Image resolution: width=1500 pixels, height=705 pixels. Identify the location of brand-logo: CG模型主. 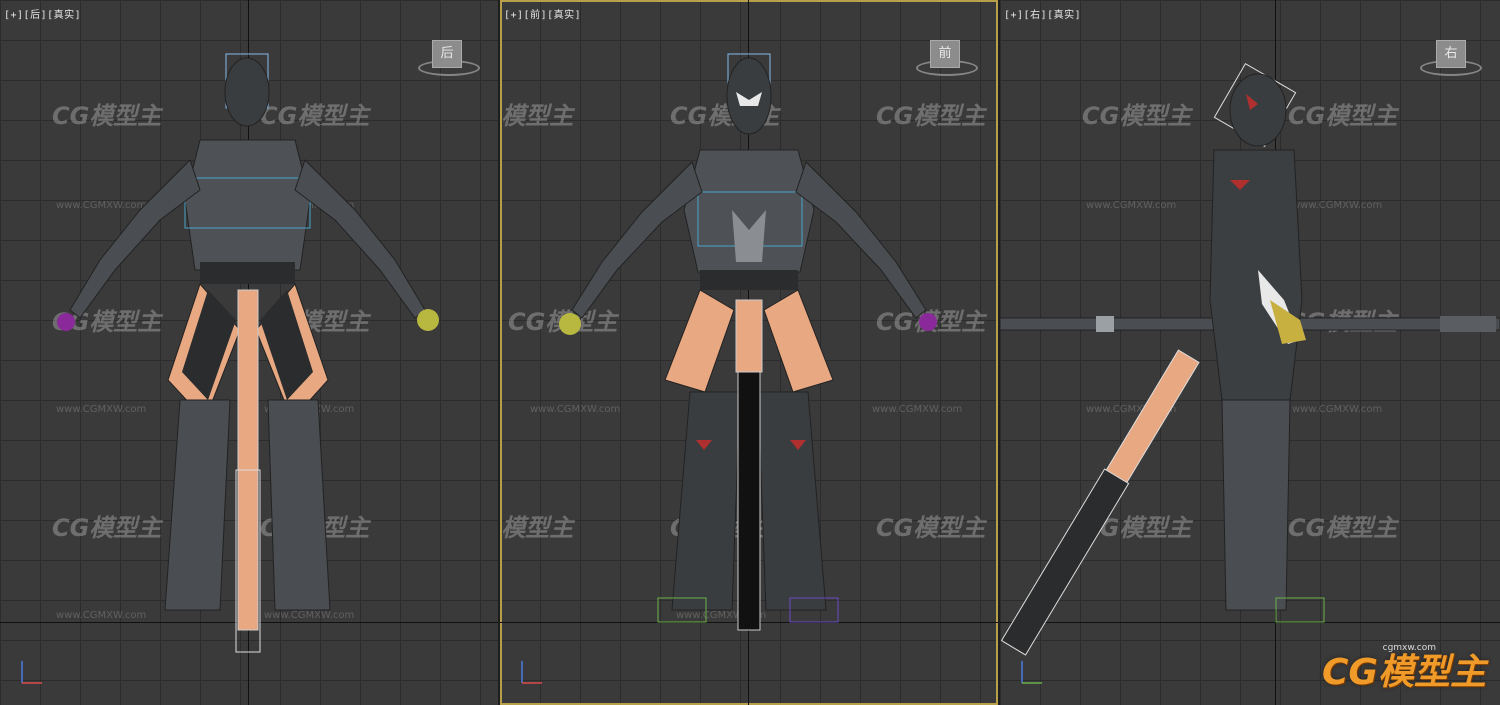
(1404, 672).